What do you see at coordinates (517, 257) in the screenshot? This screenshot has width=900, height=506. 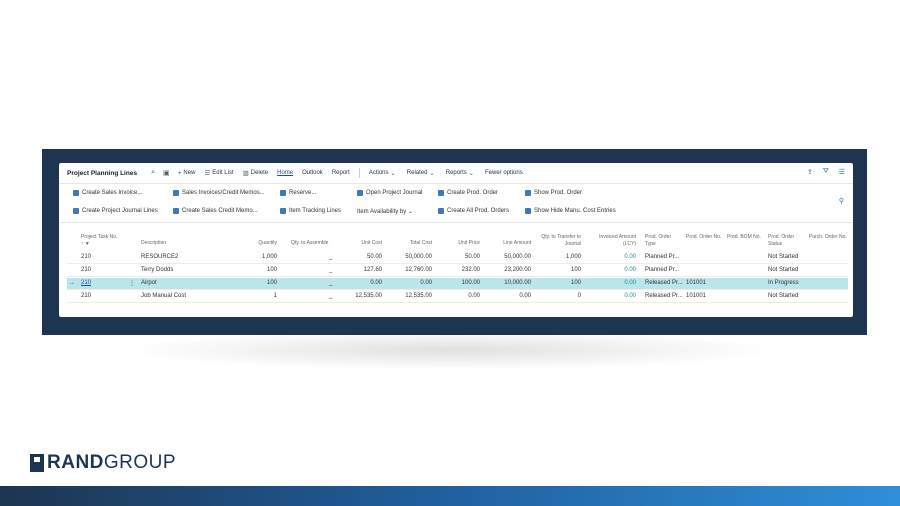 I see `cell-line-amount: 50,000.00` at bounding box center [517, 257].